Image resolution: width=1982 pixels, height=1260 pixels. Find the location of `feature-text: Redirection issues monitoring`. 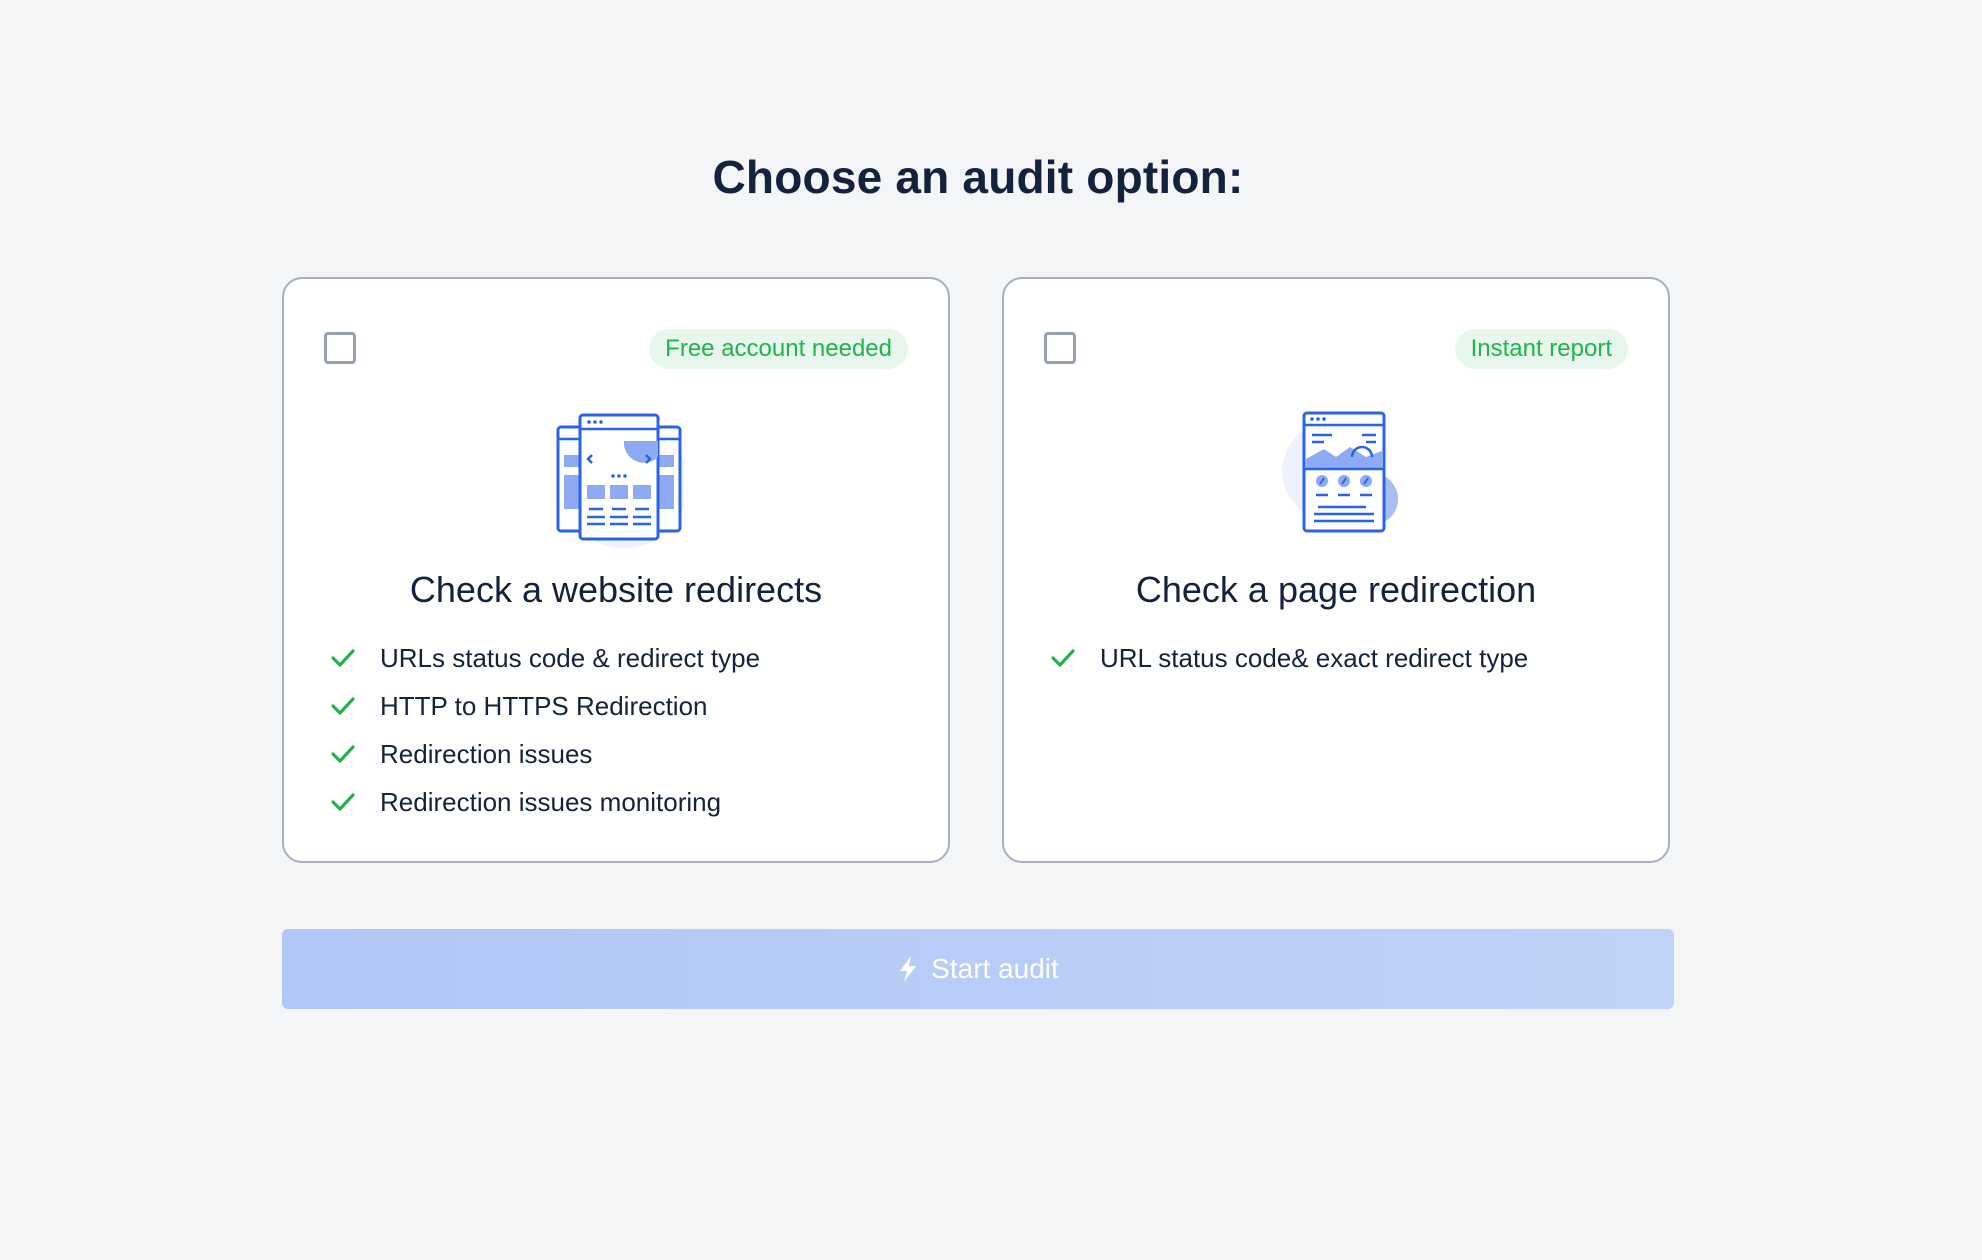

feature-text: Redirection issues monitoring is located at coordinates (551, 801).